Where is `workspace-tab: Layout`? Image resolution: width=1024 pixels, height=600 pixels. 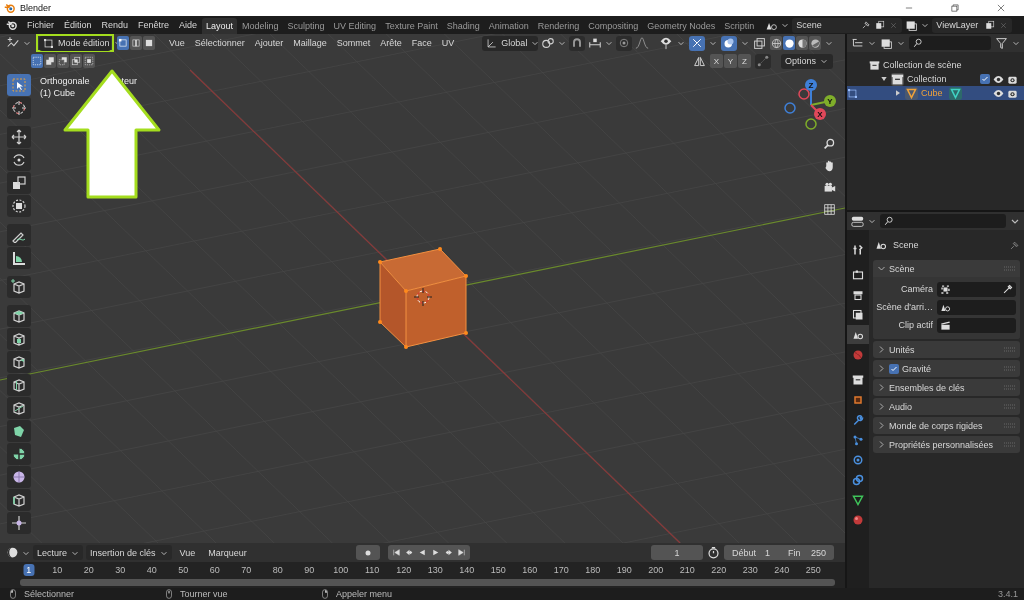 workspace-tab: Layout is located at coordinates (220, 26).